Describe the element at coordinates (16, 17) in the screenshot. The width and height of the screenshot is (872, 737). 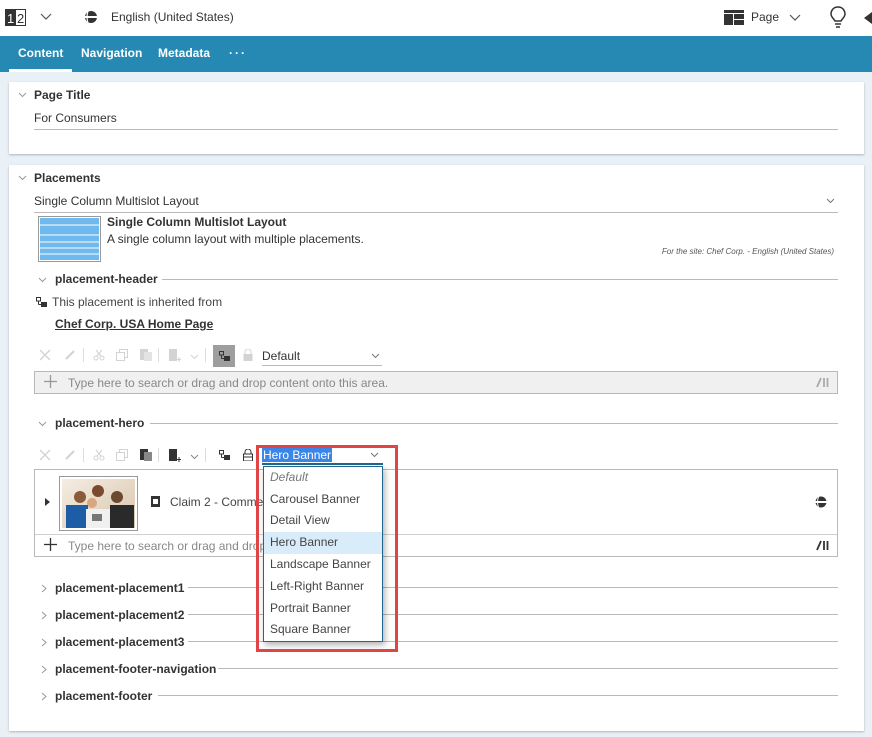
I see `version-compare-icon: 12` at that location.